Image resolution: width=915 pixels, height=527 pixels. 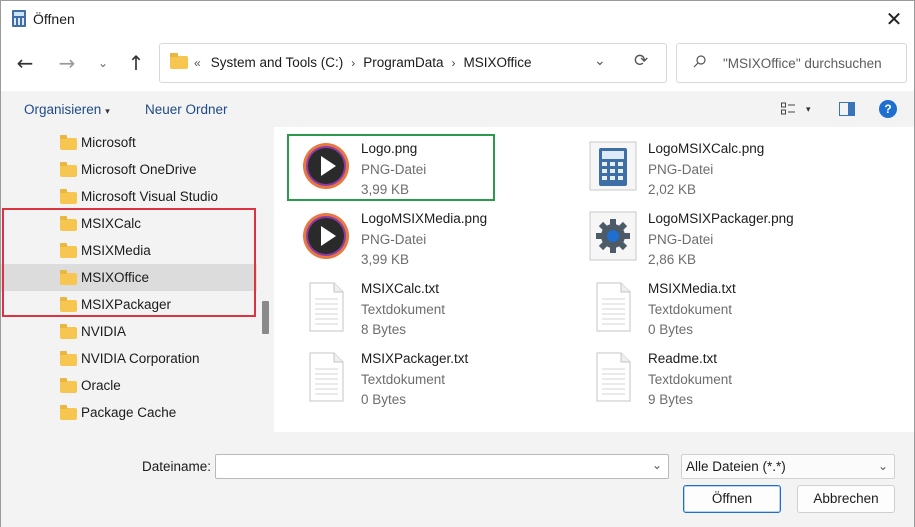 What do you see at coordinates (699, 61) in the screenshot?
I see `search-icon` at bounding box center [699, 61].